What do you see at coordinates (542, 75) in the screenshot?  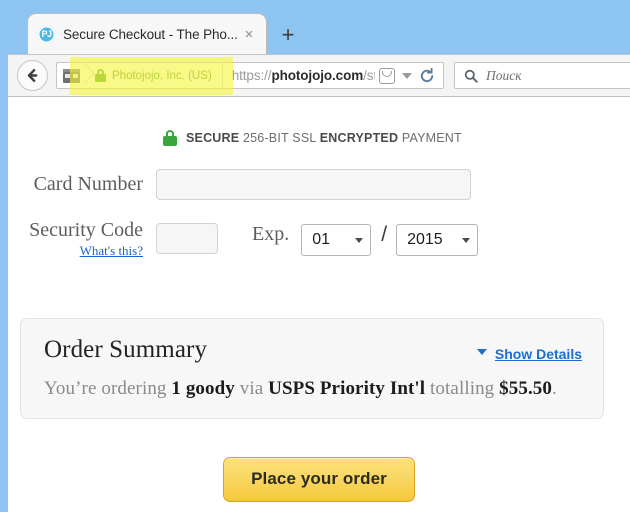 I see `search-box: Поиск` at bounding box center [542, 75].